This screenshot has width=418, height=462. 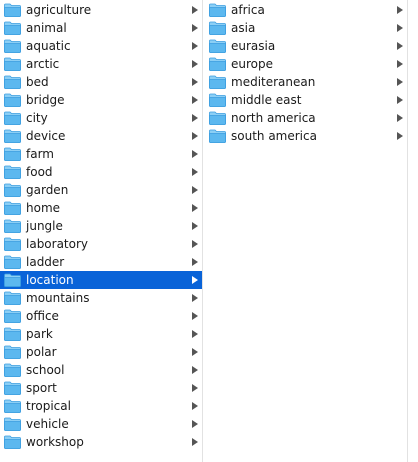 I want to click on category-item: sport, so click(x=101, y=388).